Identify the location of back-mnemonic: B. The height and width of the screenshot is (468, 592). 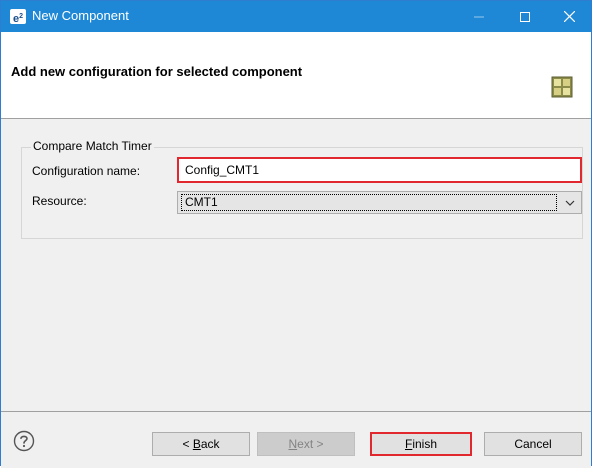
(196, 444).